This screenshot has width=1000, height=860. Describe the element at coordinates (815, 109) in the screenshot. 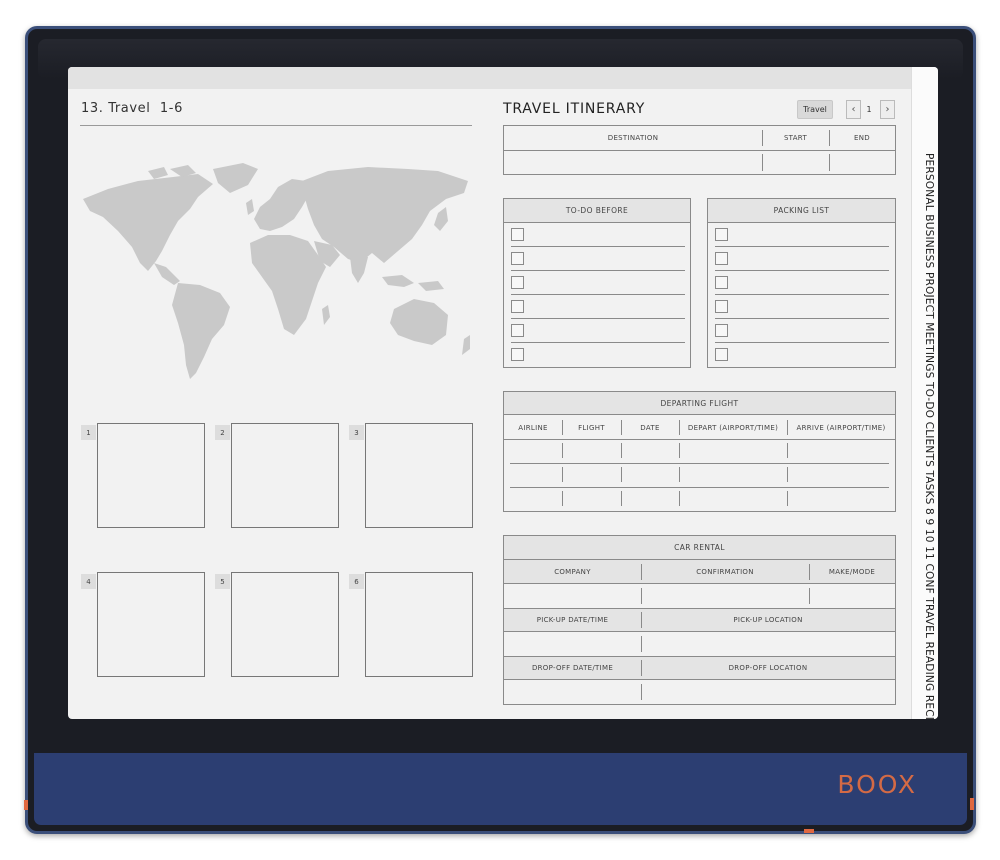

I see `travel-tag-button: Travel` at that location.